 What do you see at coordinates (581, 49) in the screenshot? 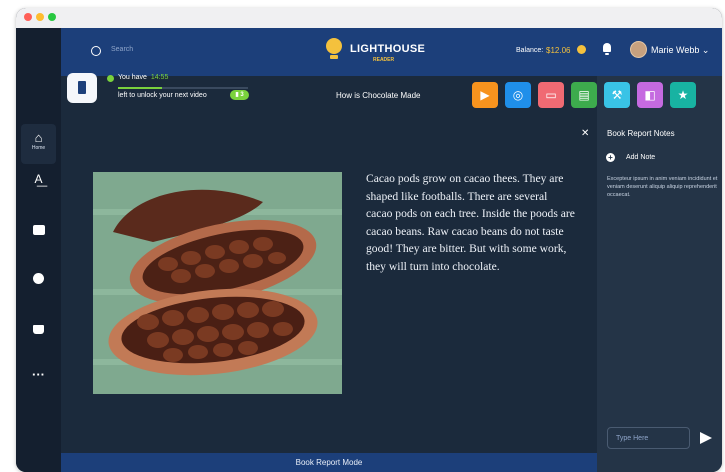
I see `coin-icon` at bounding box center [581, 49].